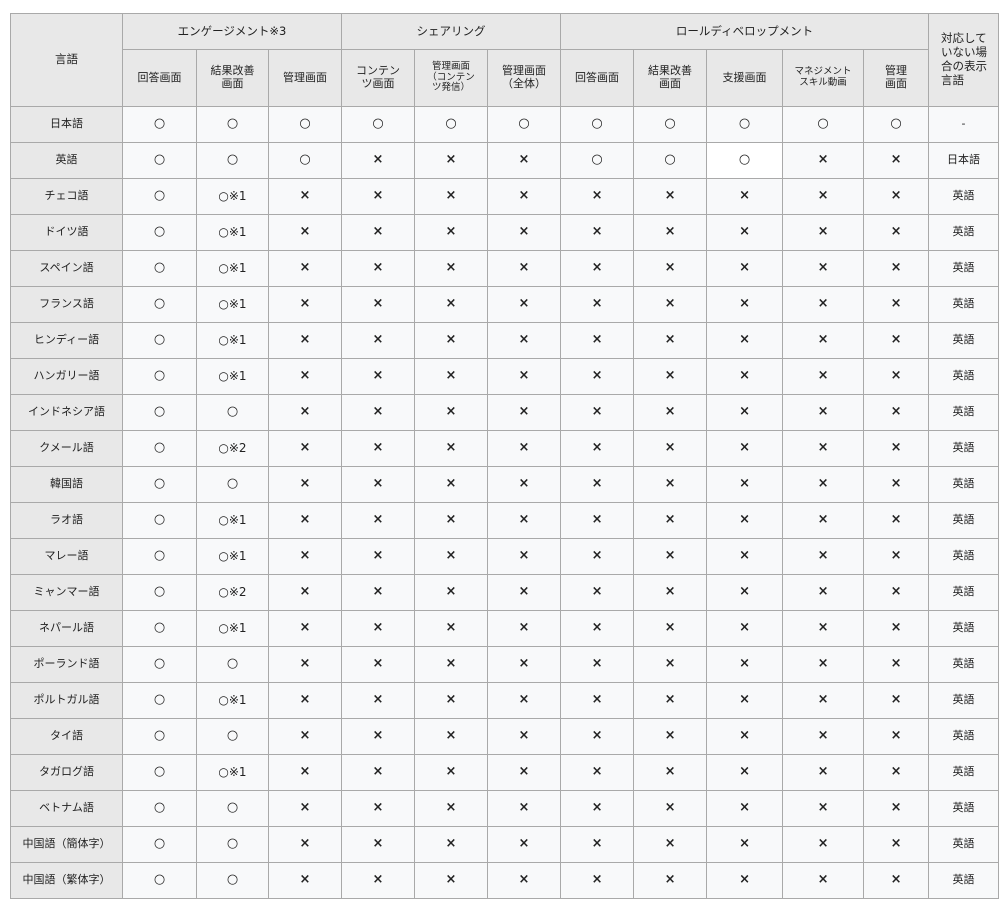 Image resolution: width=1008 pixels, height=909 pixels. I want to click on language-name-cell: タイ語, so click(66, 736).